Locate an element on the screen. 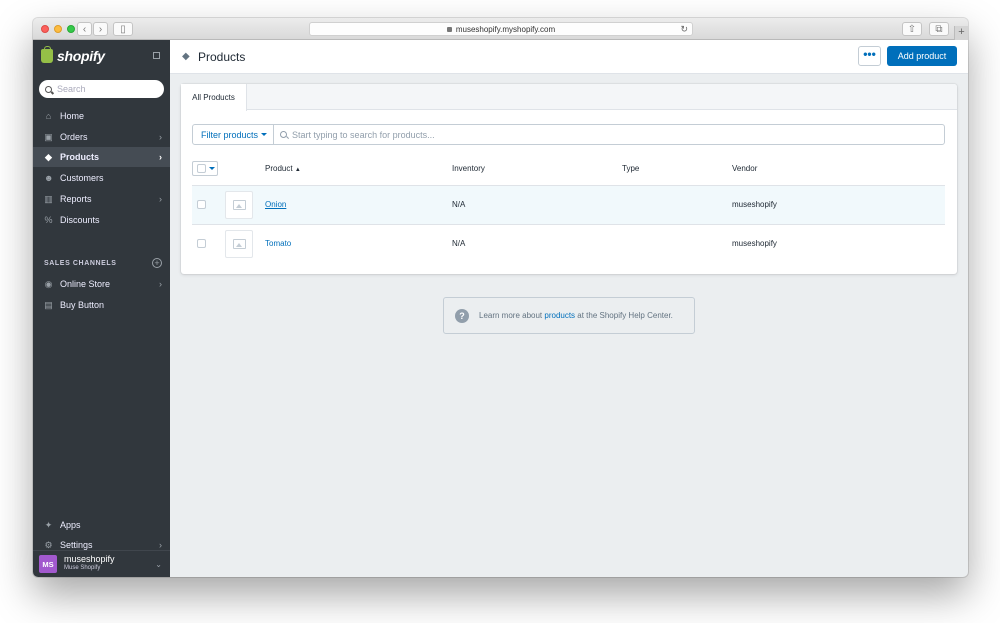 This screenshot has height=623, width=1000. shopify-logo: shopify is located at coordinates (73, 55).